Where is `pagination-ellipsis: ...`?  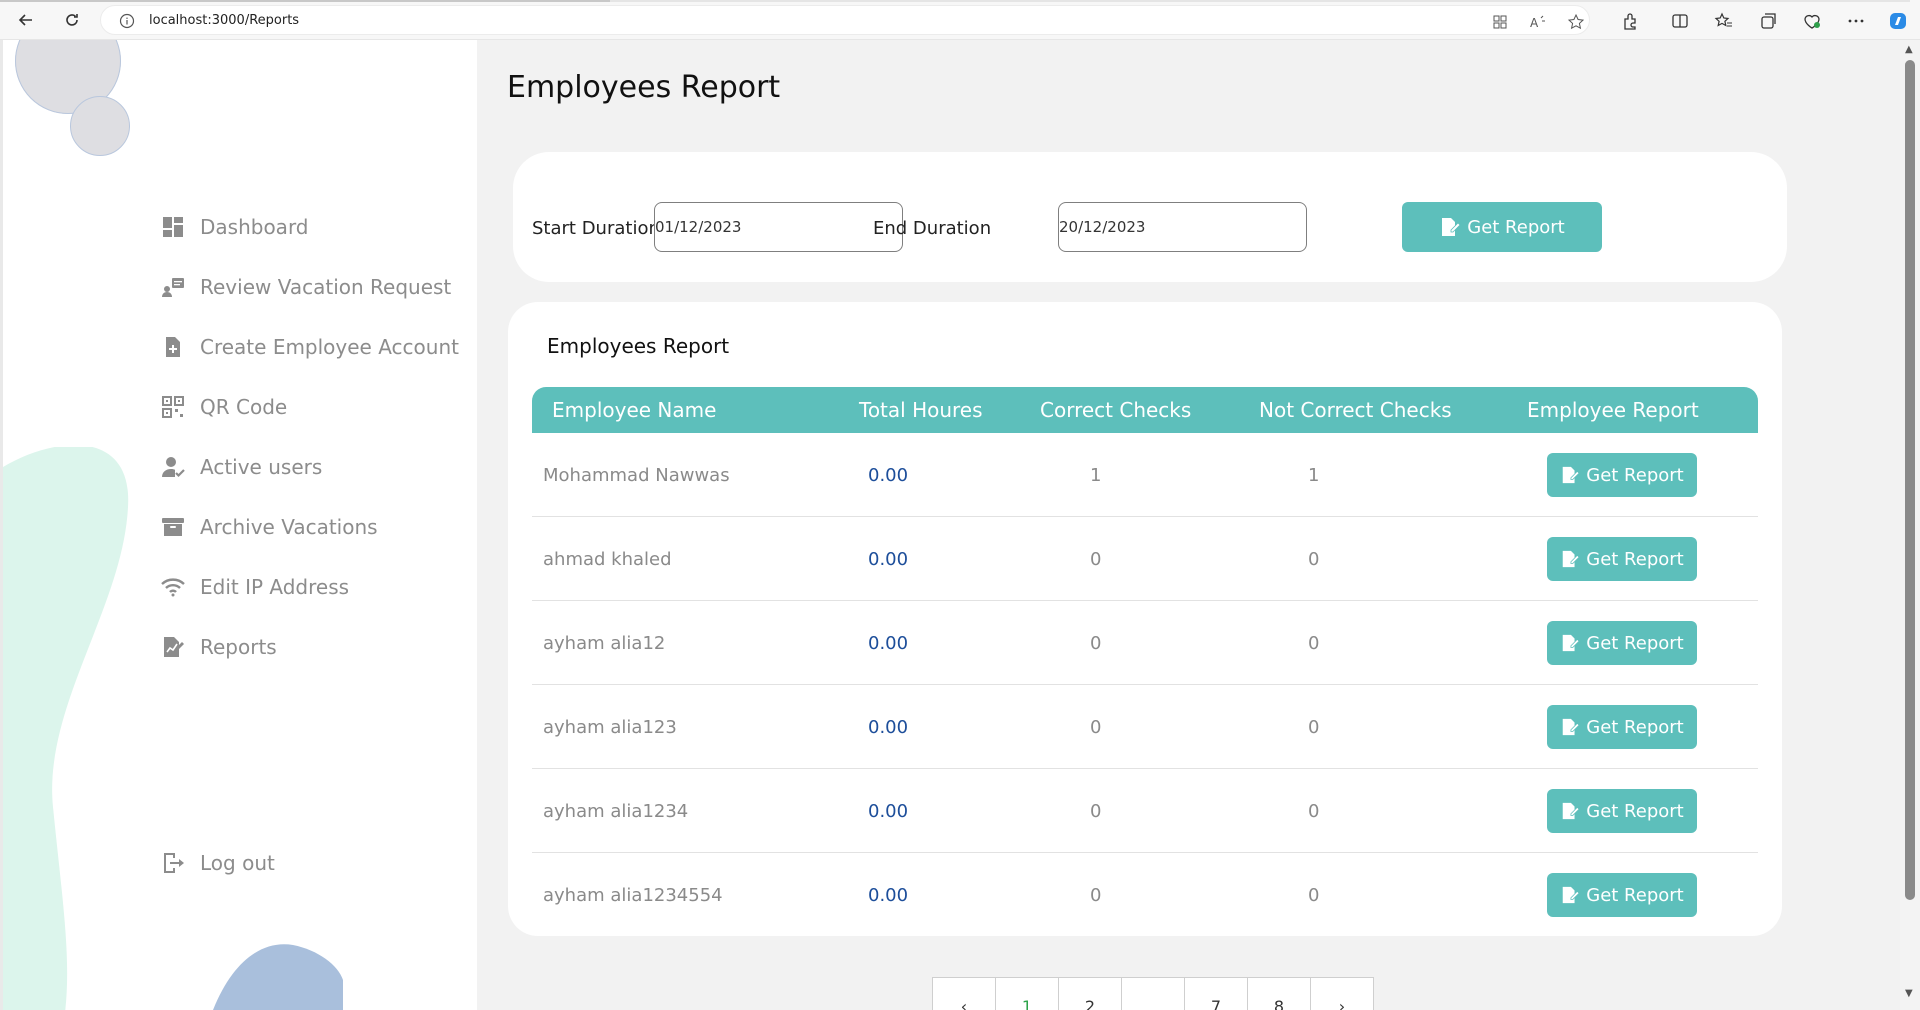
pagination-ellipsis: ... is located at coordinates (1153, 993).